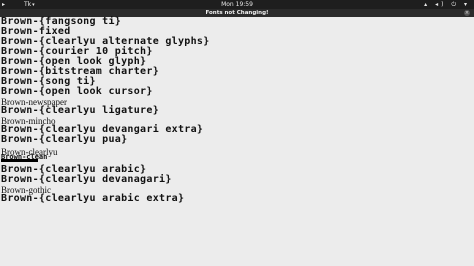  What do you see at coordinates (19, 160) in the screenshot?
I see `terminal-cursor` at bounding box center [19, 160].